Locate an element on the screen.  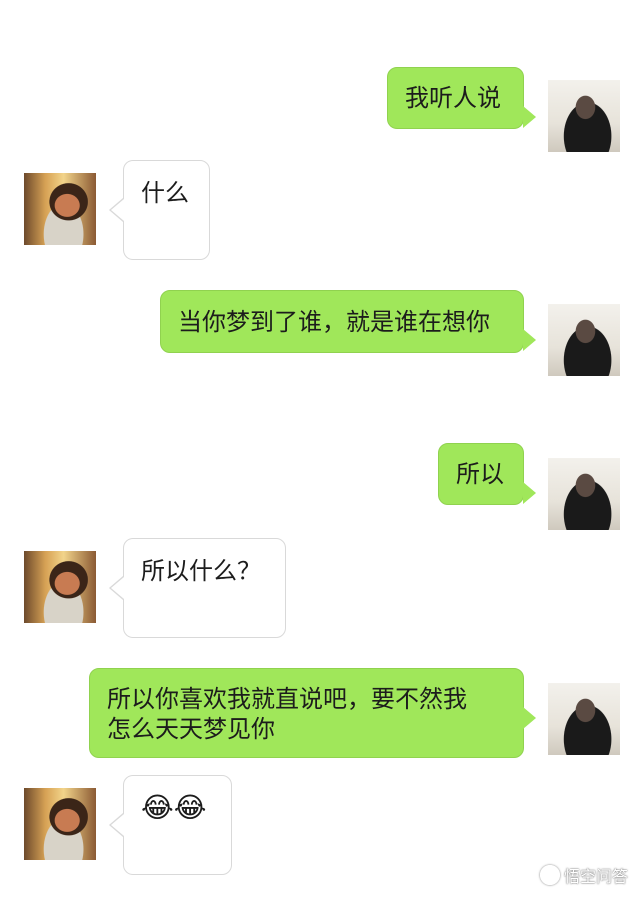
emoji-laughing-icon: 😂😂 is located at coordinates (174, 807).